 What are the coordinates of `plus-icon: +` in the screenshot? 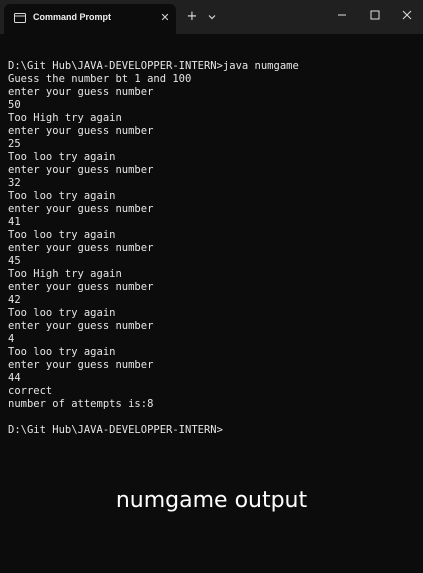 It's located at (192, 16).